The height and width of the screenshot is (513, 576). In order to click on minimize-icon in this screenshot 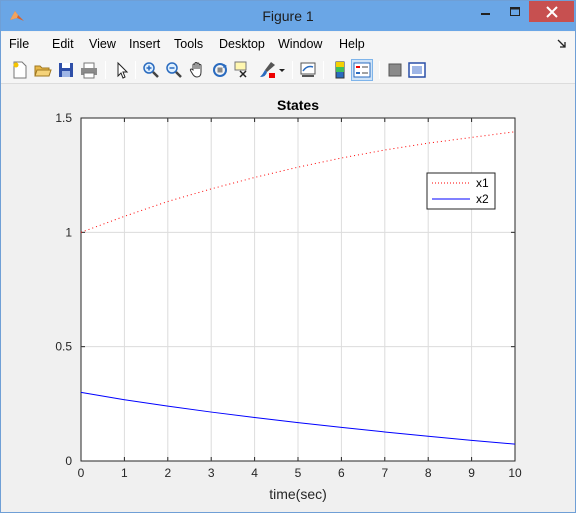, I will do `click(485, 13)`.